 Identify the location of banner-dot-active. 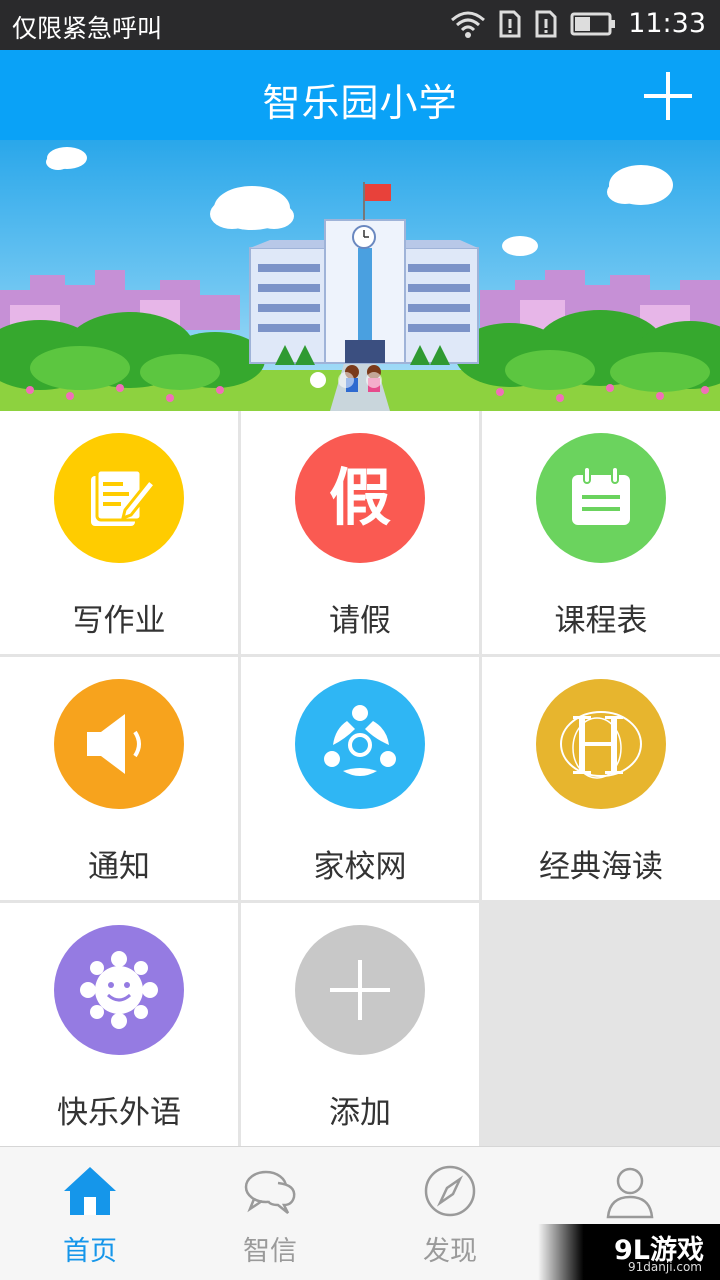
(318, 380).